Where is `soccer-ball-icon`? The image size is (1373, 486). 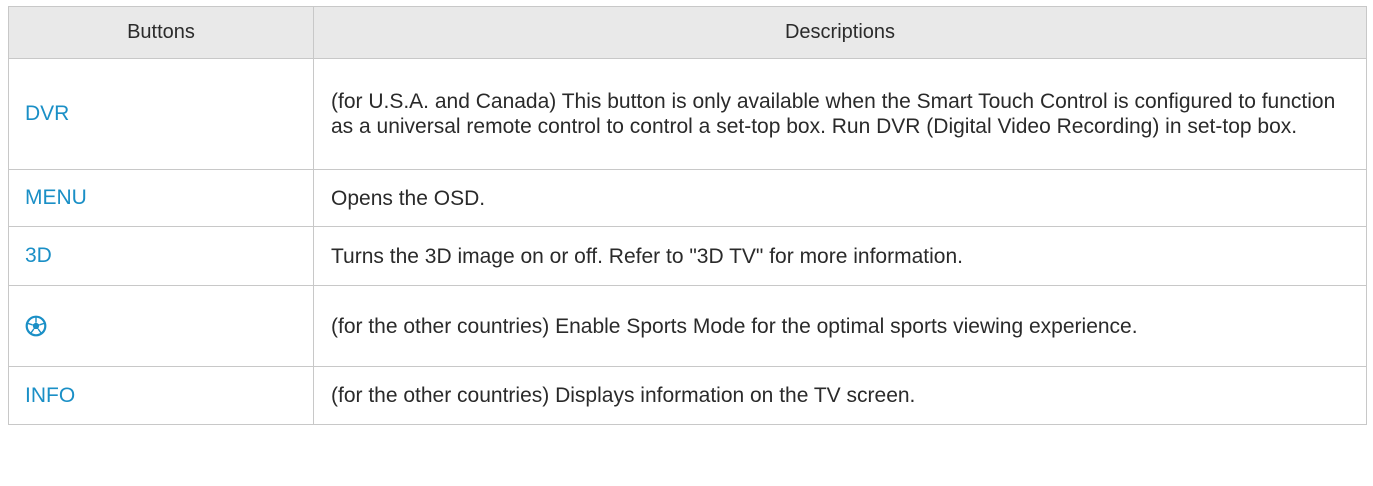 soccer-ball-icon is located at coordinates (36, 326).